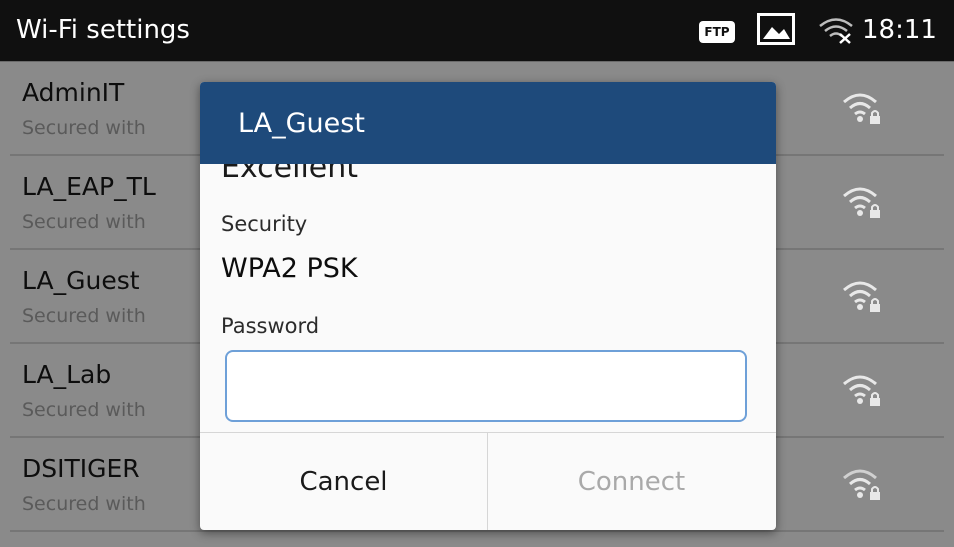 The width and height of the screenshot is (954, 547). What do you see at coordinates (486, 386) in the screenshot?
I see `password-input` at bounding box center [486, 386].